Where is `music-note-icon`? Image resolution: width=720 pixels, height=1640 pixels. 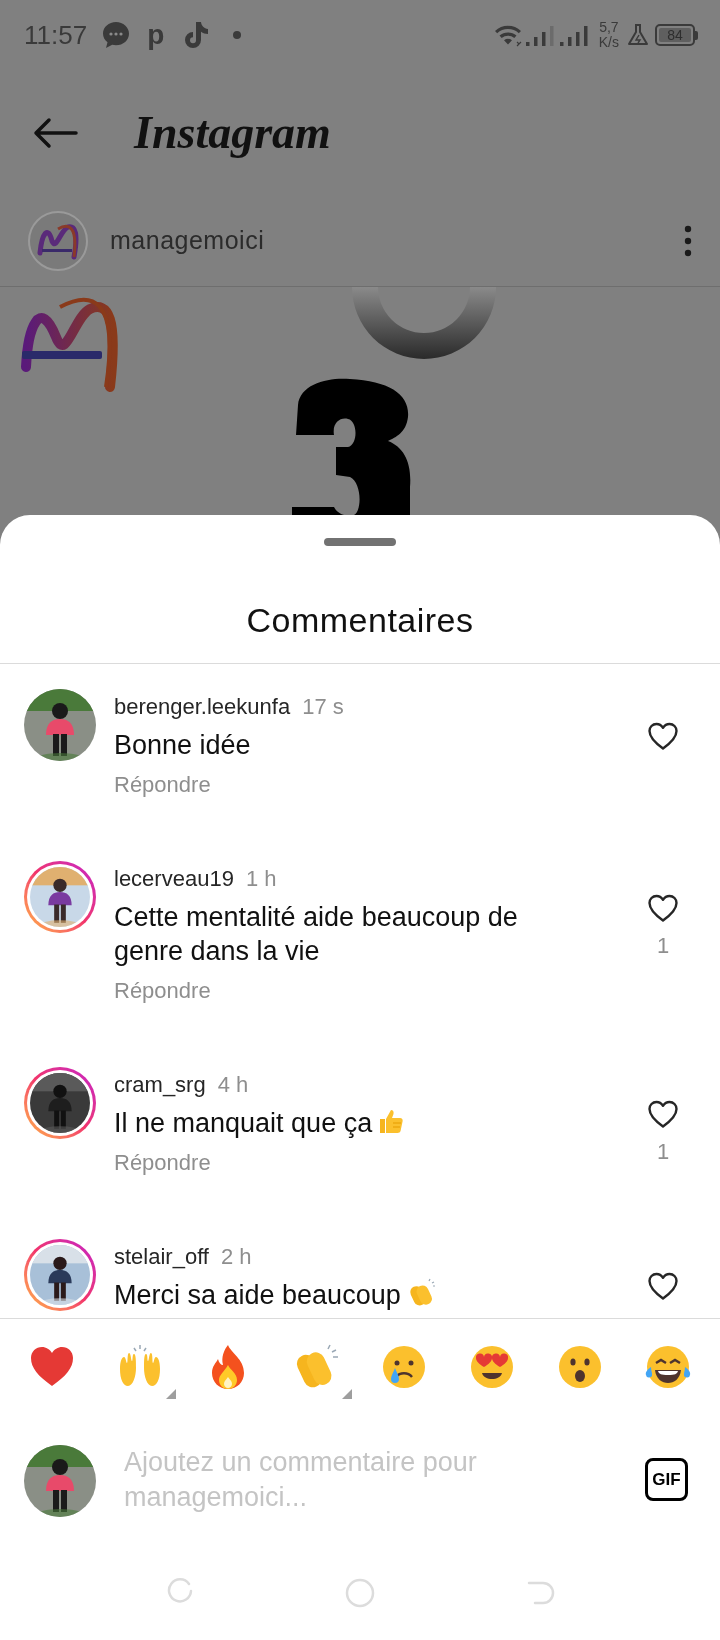
music-note-icon is located at coordinates (196, 35).